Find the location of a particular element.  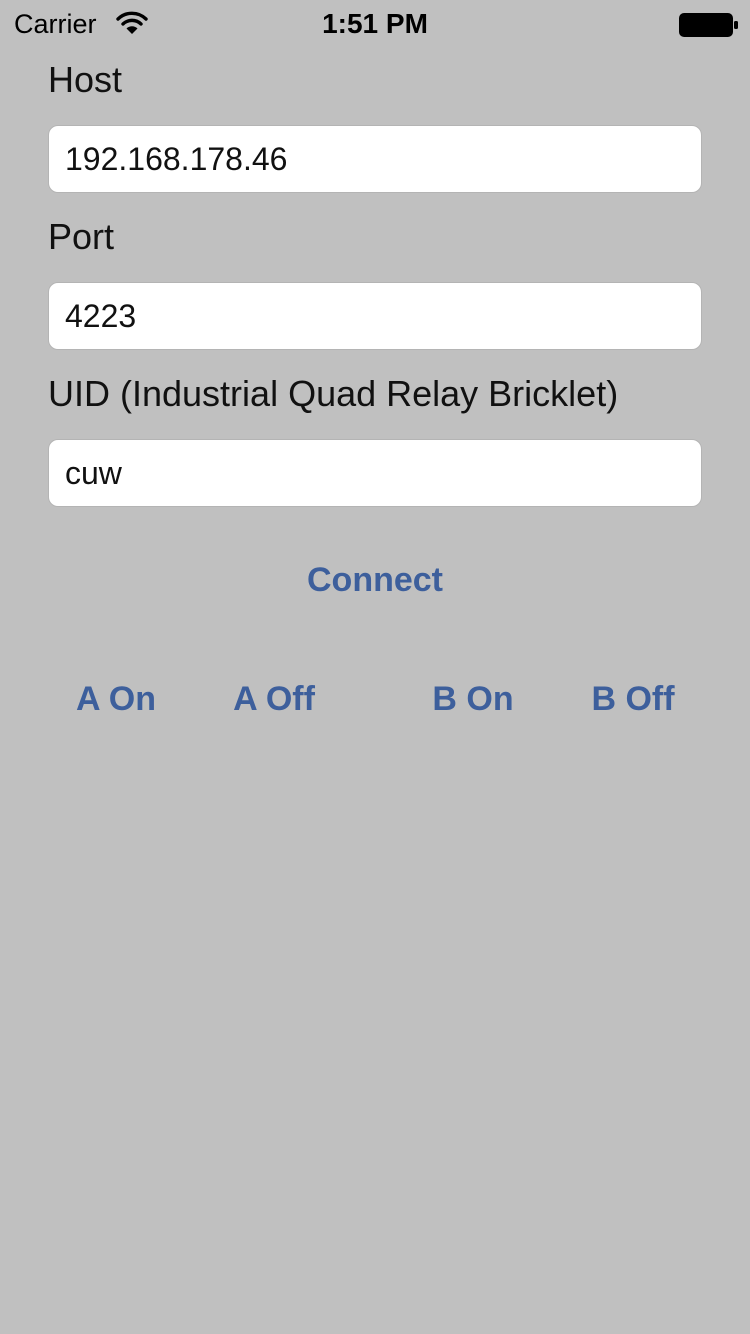

battery-full-icon is located at coordinates (709, 25).